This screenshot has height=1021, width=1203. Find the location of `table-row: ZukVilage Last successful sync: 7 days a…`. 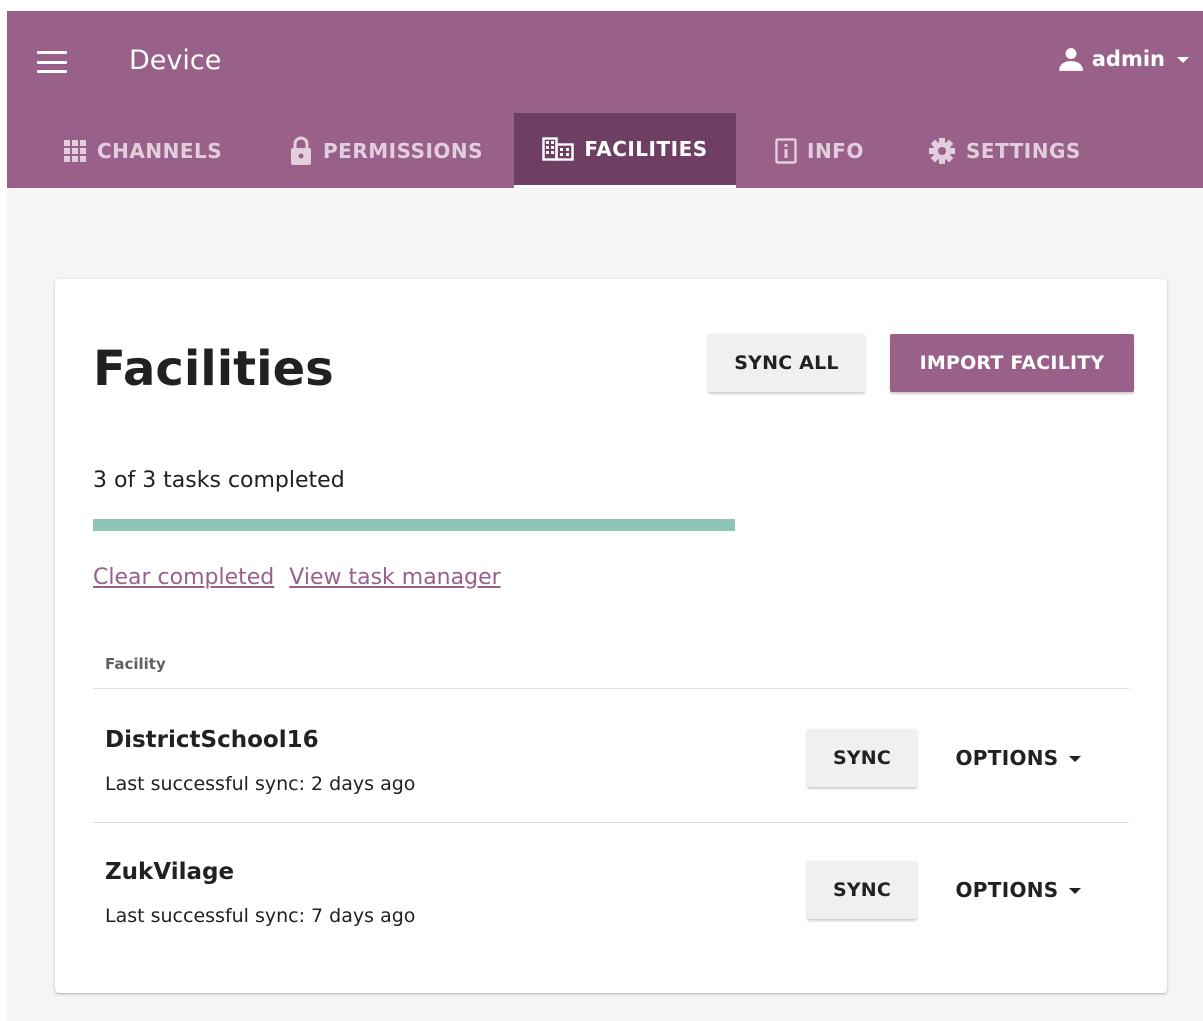

table-row: ZukVilage Last successful sync: 7 days a… is located at coordinates (611, 889).